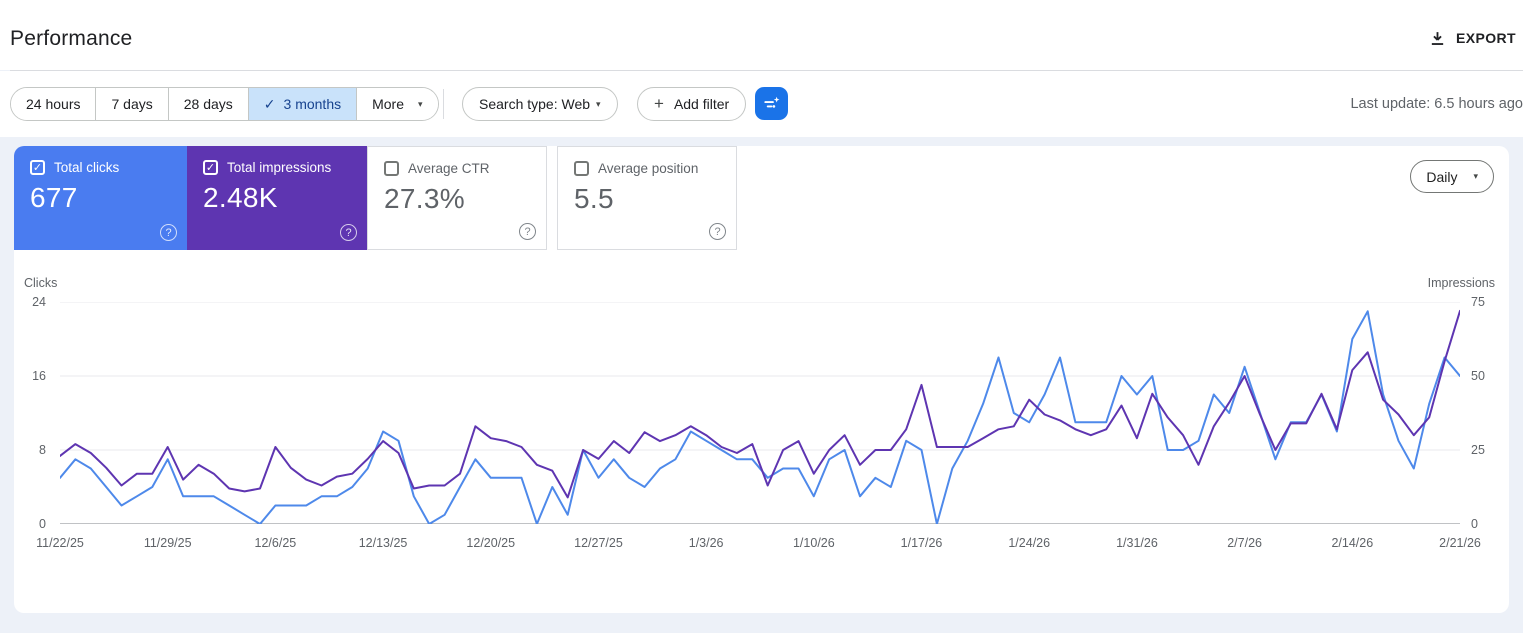 Image resolution: width=1523 pixels, height=633 pixels. What do you see at coordinates (132, 104) in the screenshot?
I see `date-range-7-days: 7 days` at bounding box center [132, 104].